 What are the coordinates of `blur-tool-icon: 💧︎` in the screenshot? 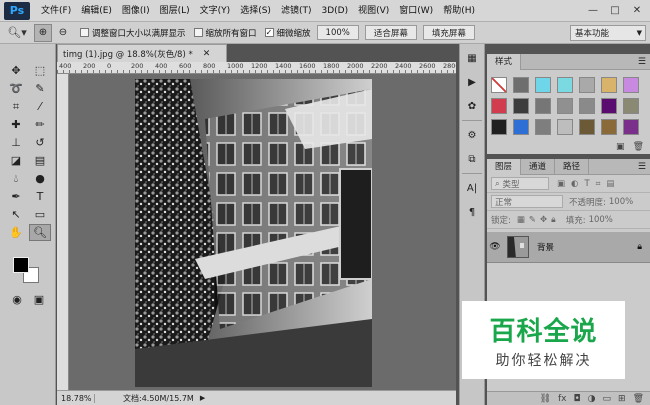 It's located at (16, 178).